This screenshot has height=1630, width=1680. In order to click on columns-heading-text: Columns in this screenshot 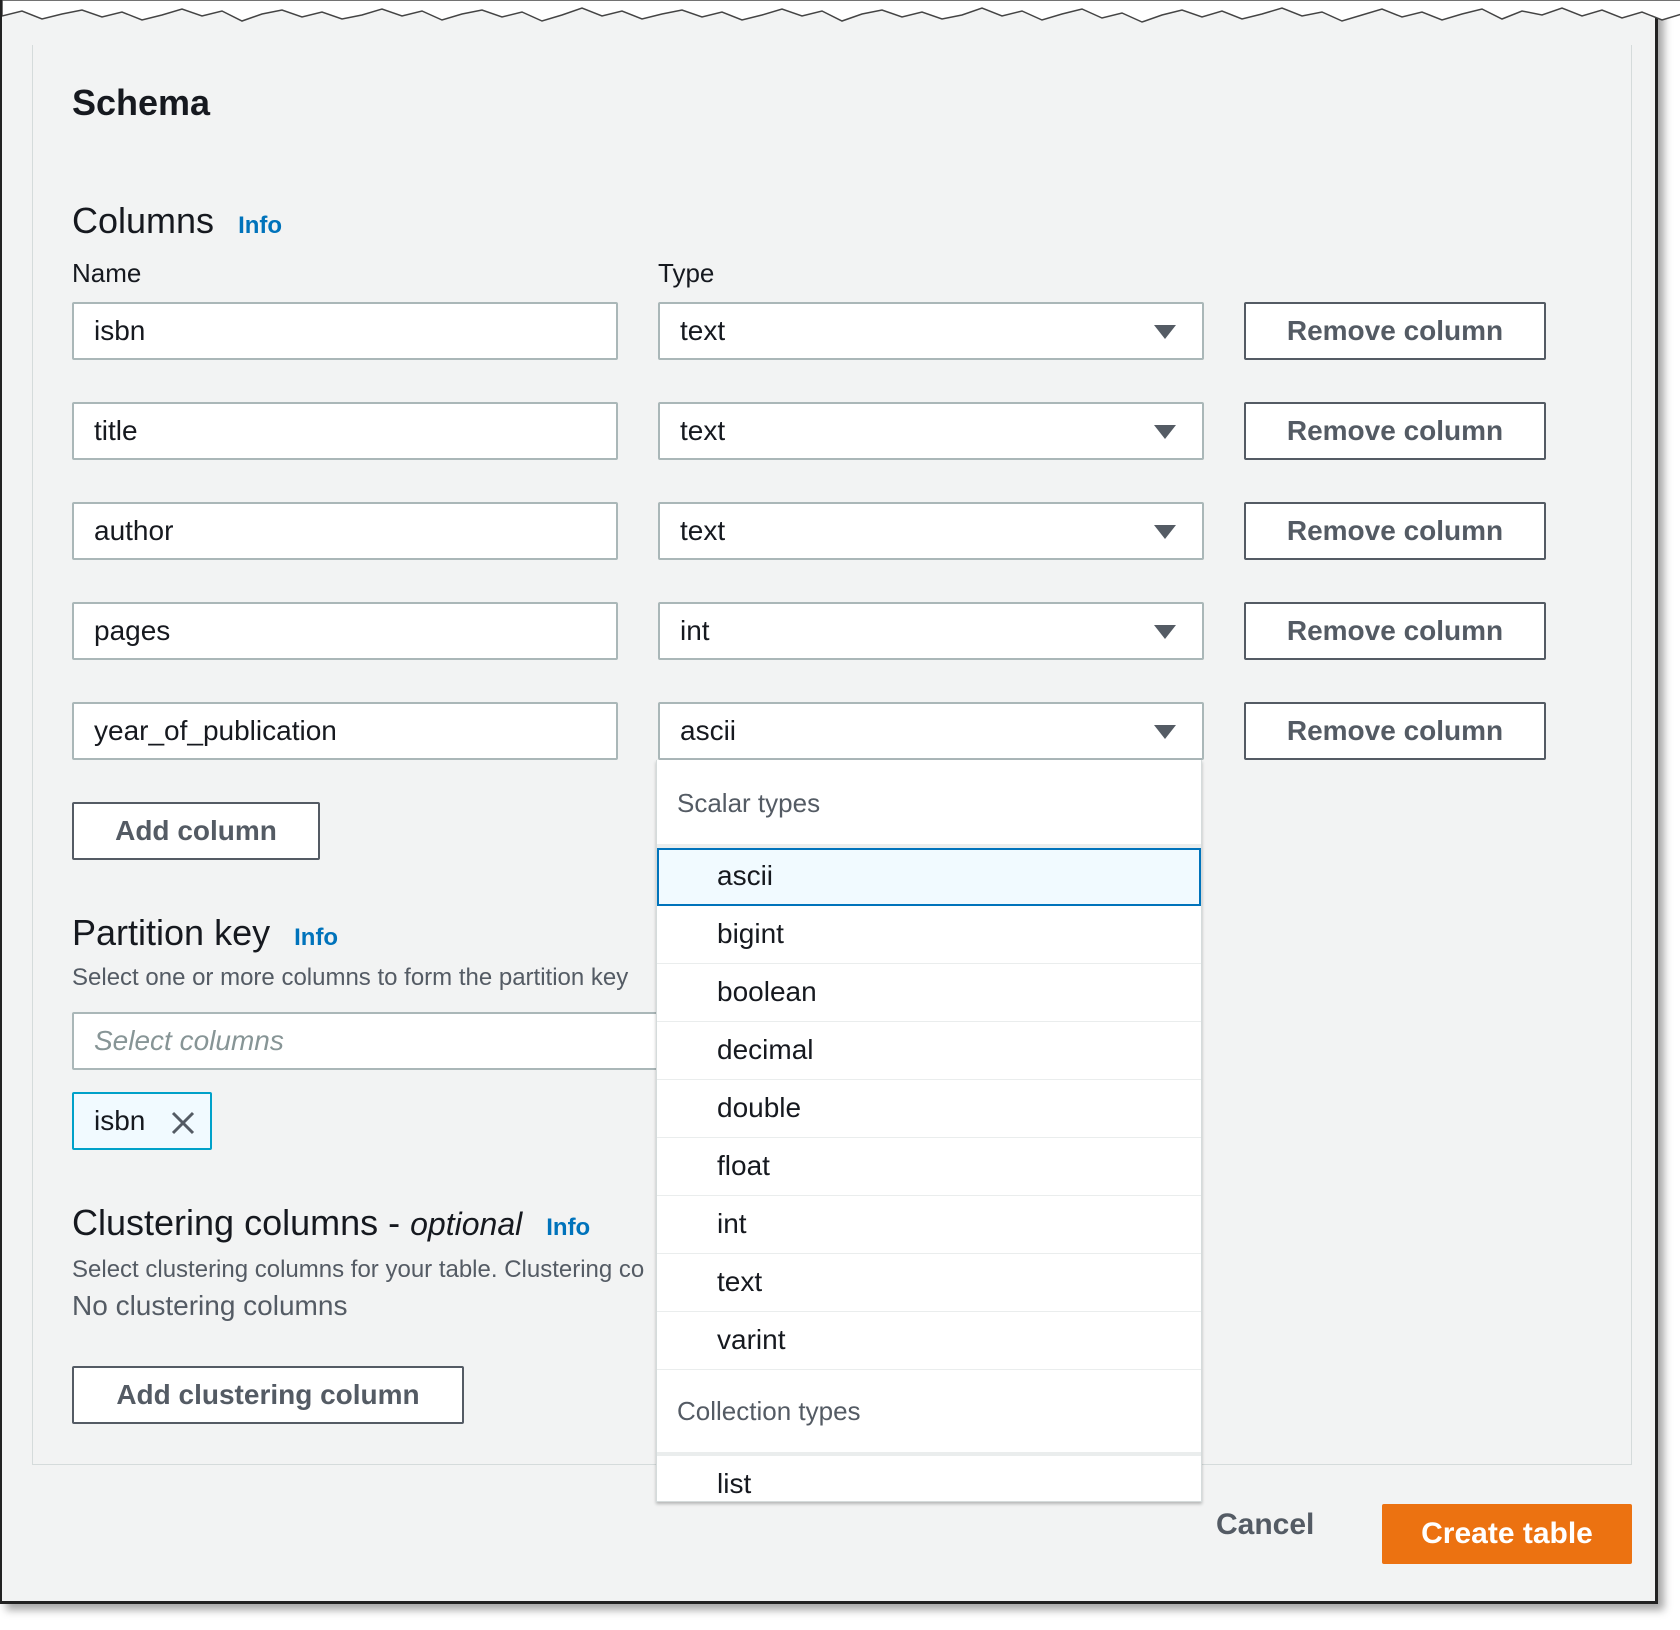, I will do `click(143, 220)`.